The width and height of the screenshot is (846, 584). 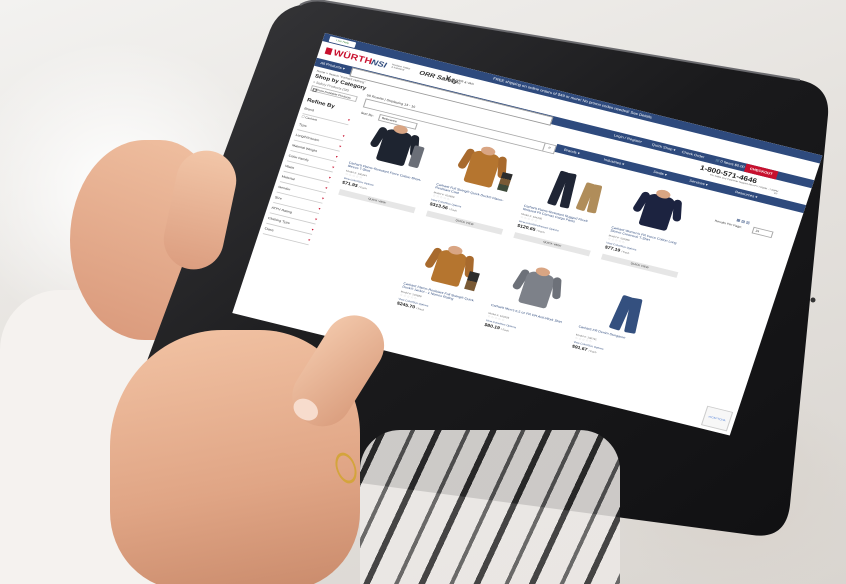 I want to click on vh-wordmark: OLIVER & VAN HORN, so click(x=462, y=81).